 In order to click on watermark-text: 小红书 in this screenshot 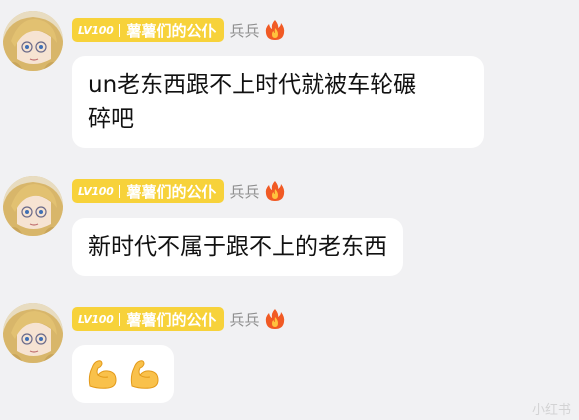, I will do `click(551, 410)`.